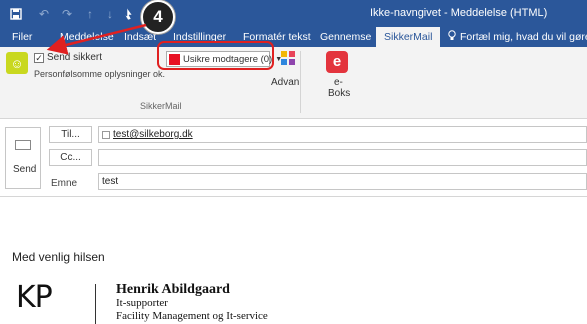 This screenshot has height=324, width=587. Describe the element at coordinates (25, 169) in the screenshot. I see `send-label: Send` at that location.